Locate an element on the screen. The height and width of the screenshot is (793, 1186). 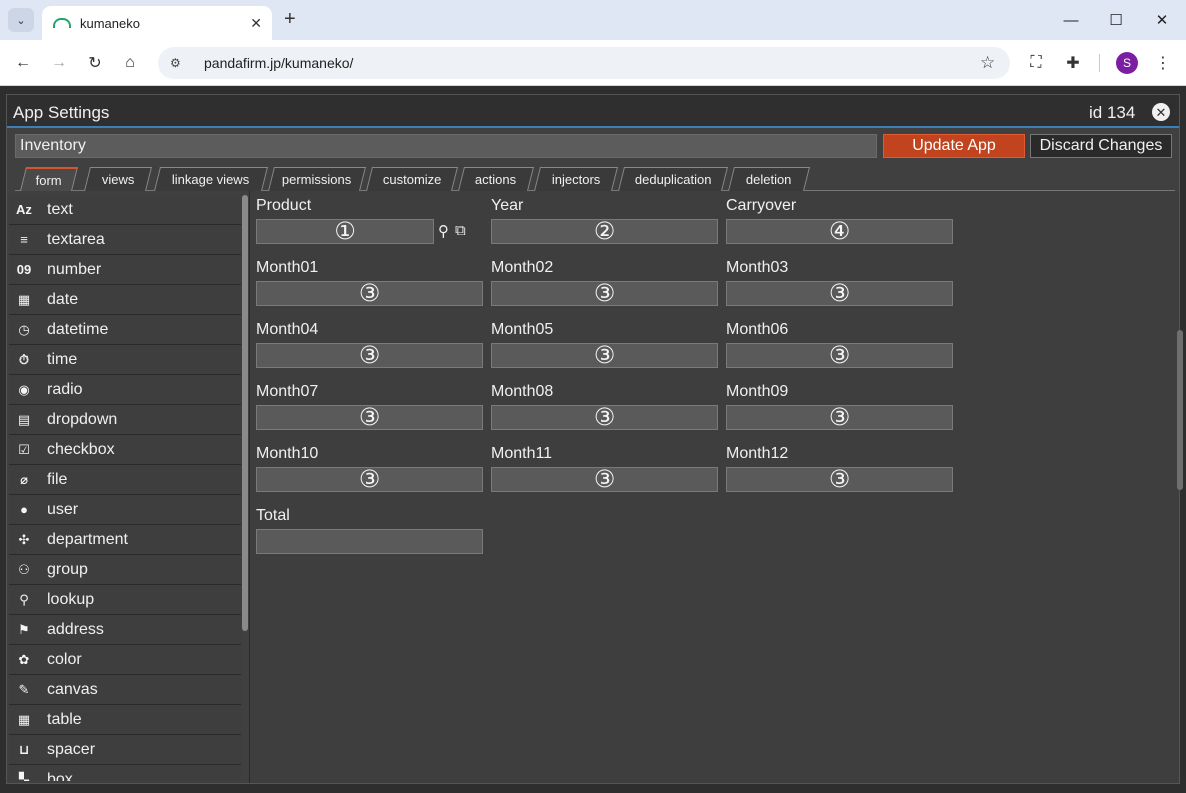
new-tab-plus-icon: + is located at coordinates (290, 19).